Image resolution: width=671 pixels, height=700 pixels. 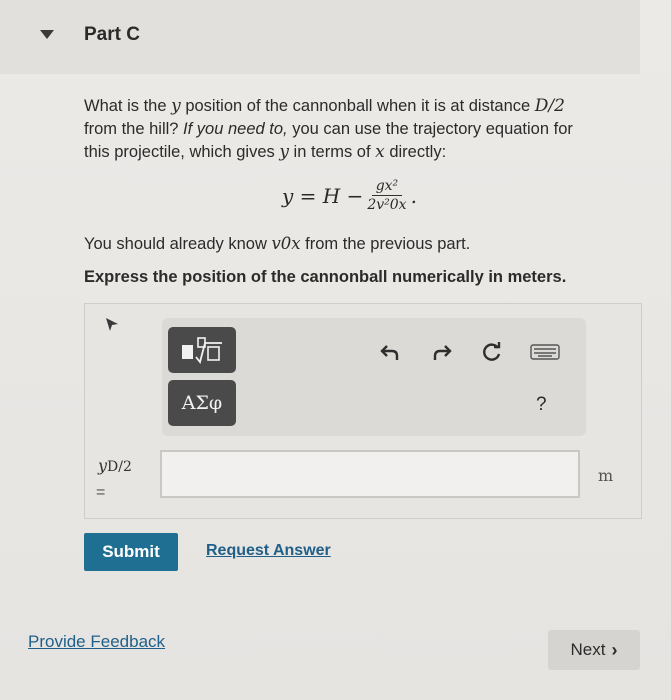 What do you see at coordinates (112, 34) in the screenshot?
I see `part-title: Part C` at bounding box center [112, 34].